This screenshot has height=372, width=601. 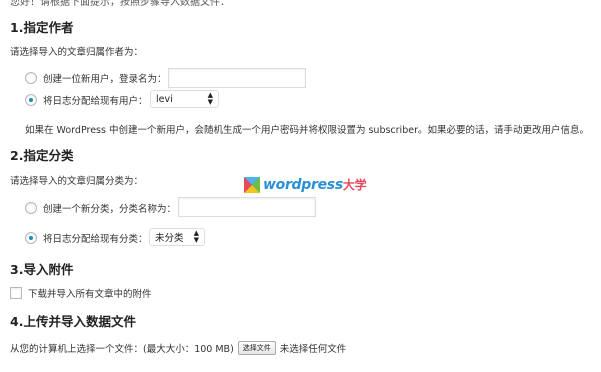 What do you see at coordinates (31, 100) in the screenshot?
I see `assign-user-radio` at bounding box center [31, 100].